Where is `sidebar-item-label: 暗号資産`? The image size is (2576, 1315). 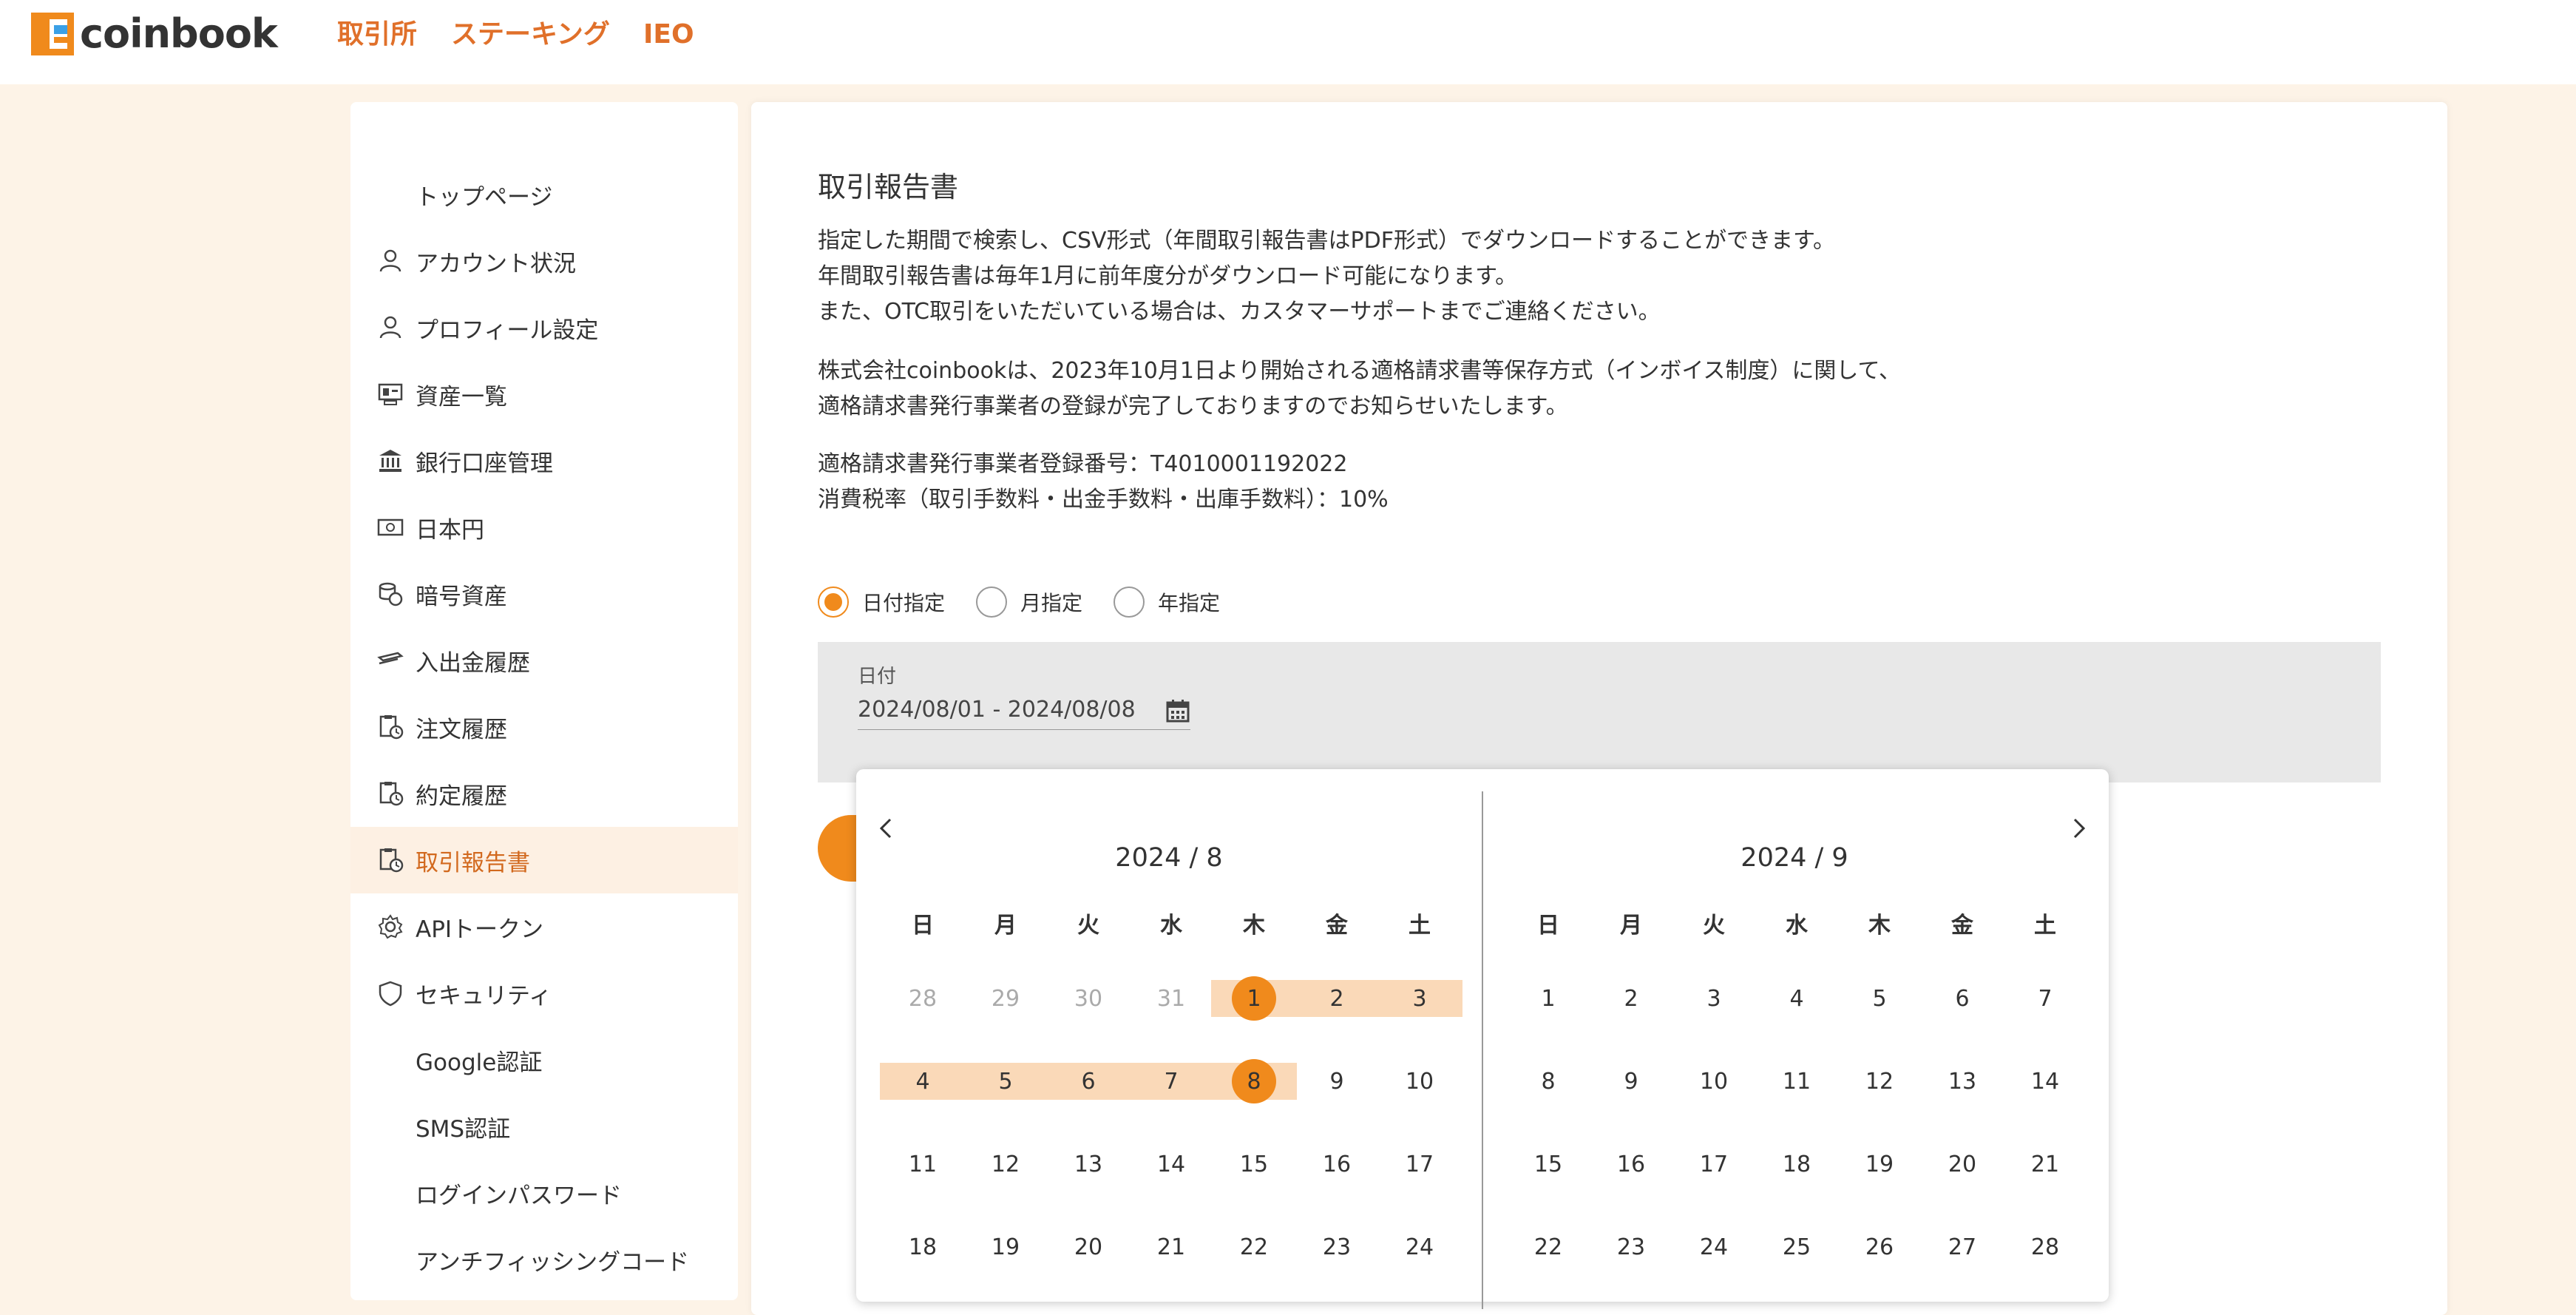 sidebar-item-label: 暗号資産 is located at coordinates (461, 596).